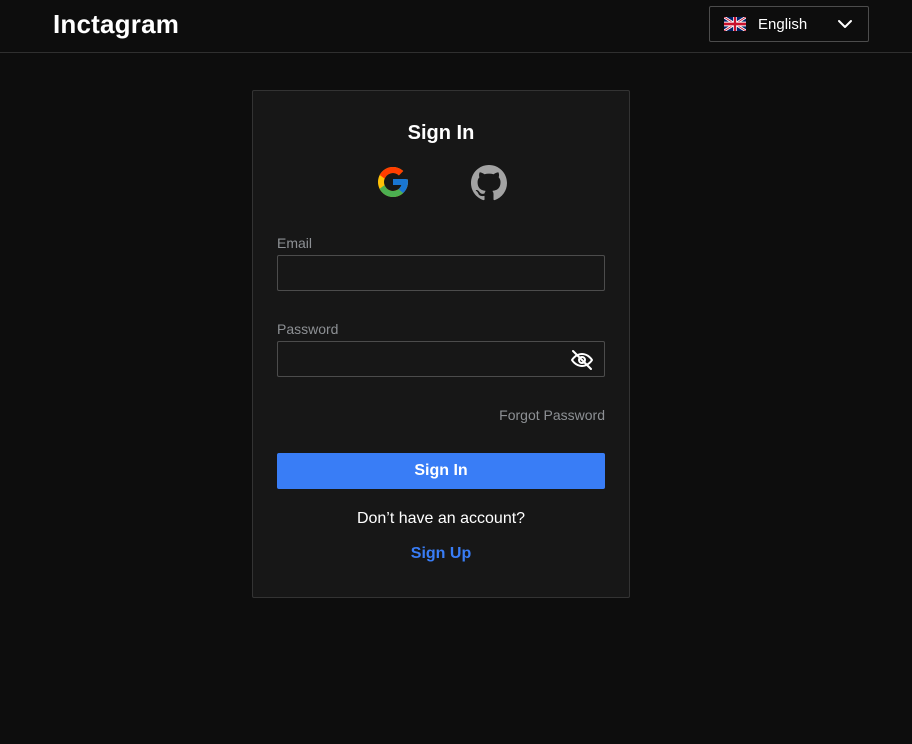  I want to click on uk-flag-icon, so click(735, 24).